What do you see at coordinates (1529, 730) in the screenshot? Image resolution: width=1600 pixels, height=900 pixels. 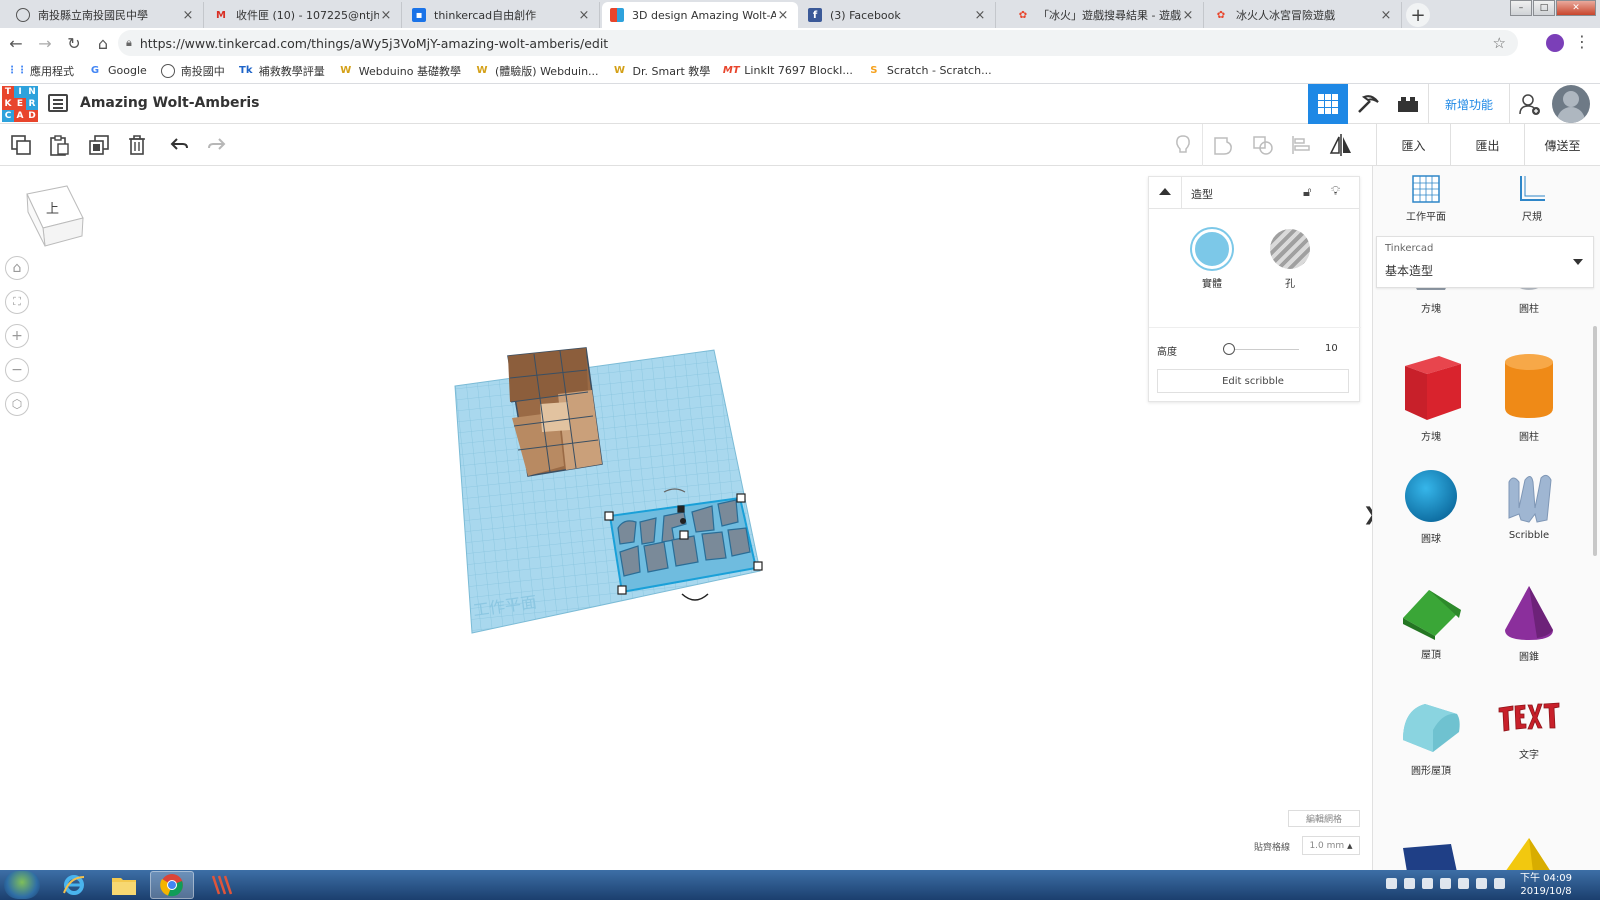 I see `shape-item-text: 文字` at bounding box center [1529, 730].